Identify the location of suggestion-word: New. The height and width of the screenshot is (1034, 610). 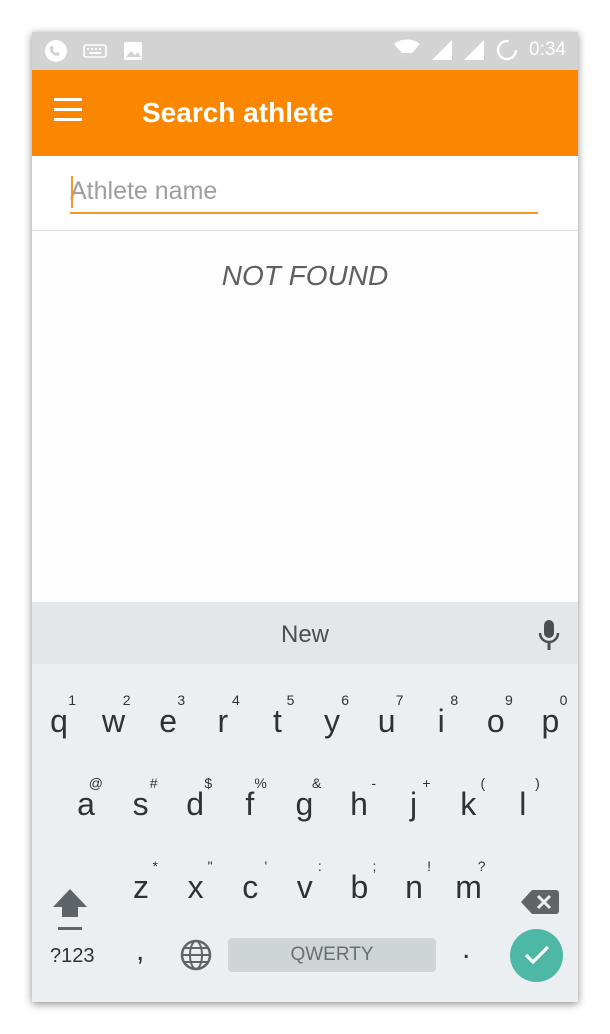
(305, 635).